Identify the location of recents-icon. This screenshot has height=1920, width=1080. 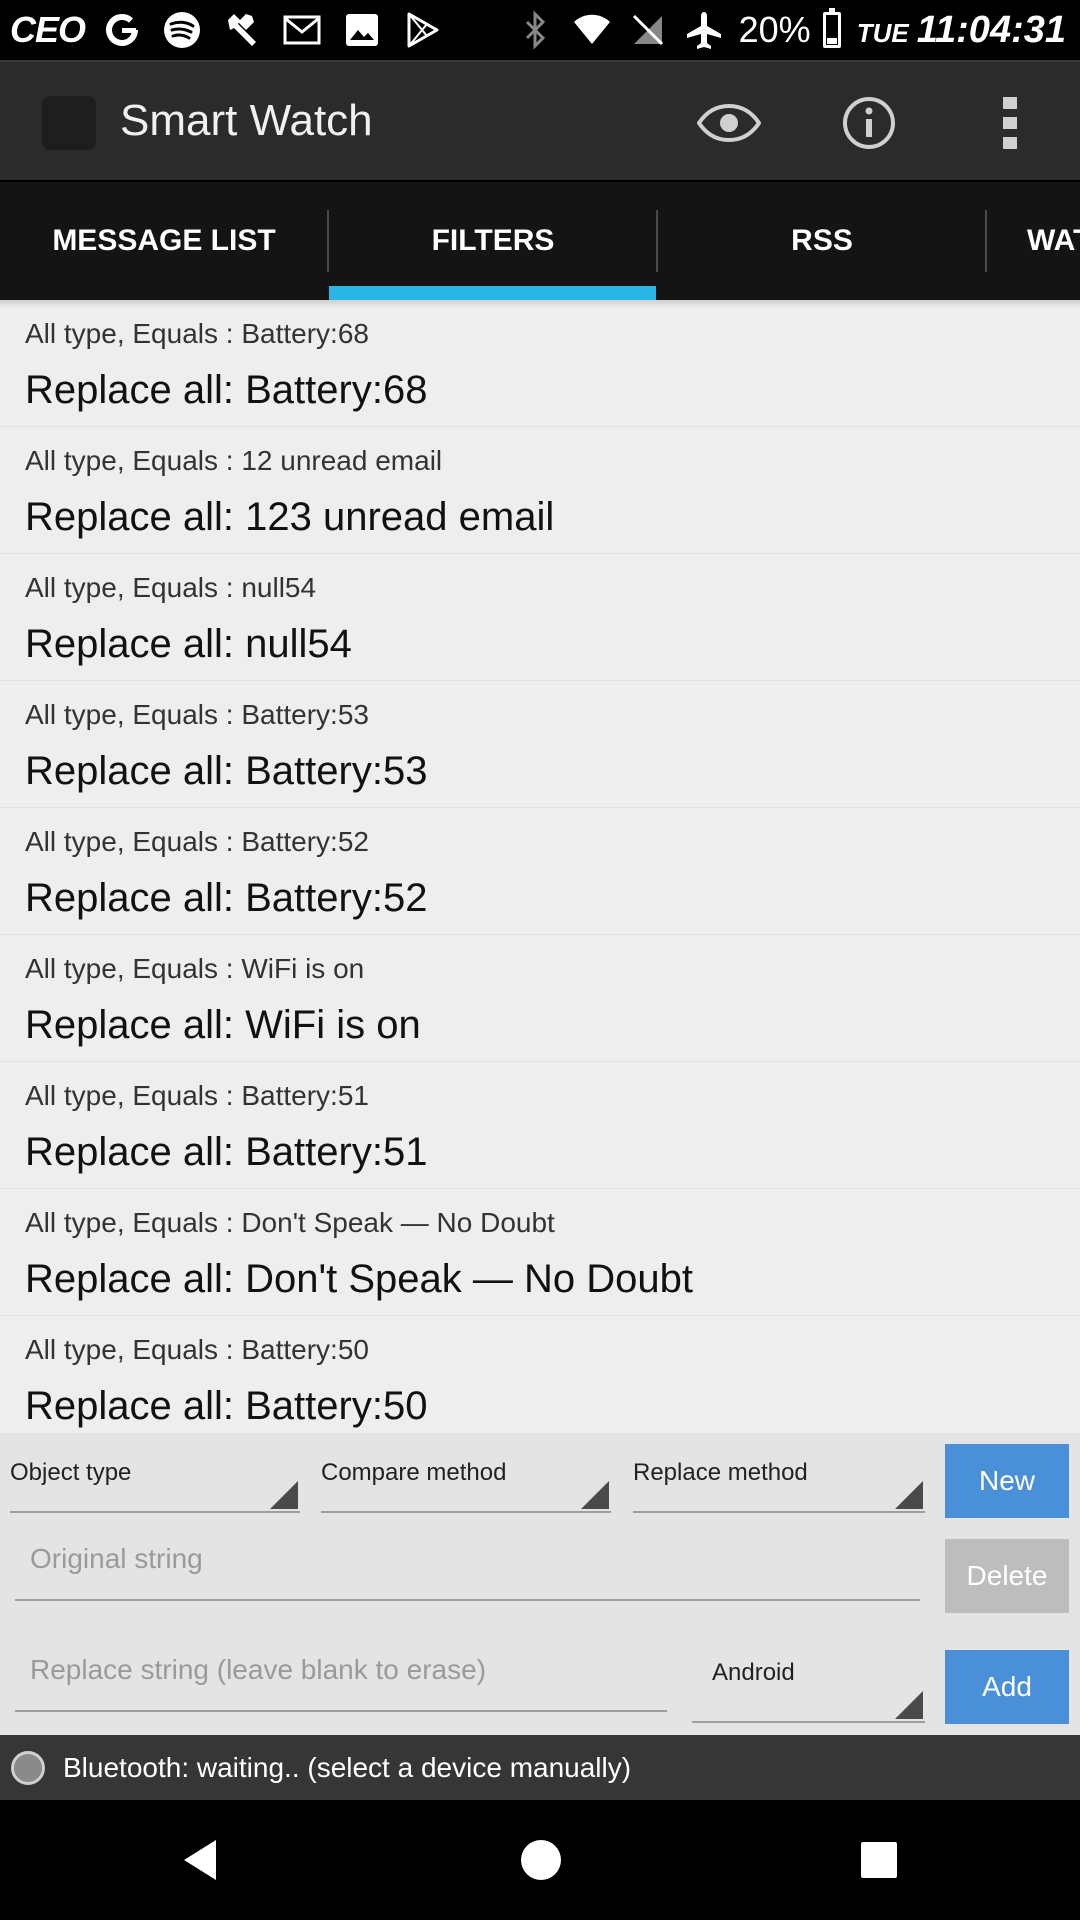
(879, 1860).